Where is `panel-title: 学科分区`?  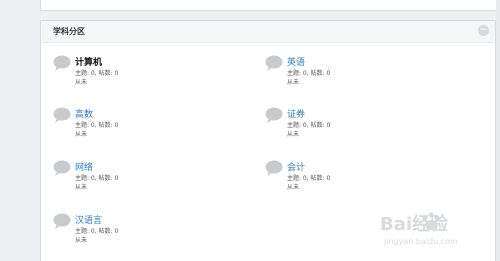
panel-title: 学科分区 is located at coordinates (69, 31).